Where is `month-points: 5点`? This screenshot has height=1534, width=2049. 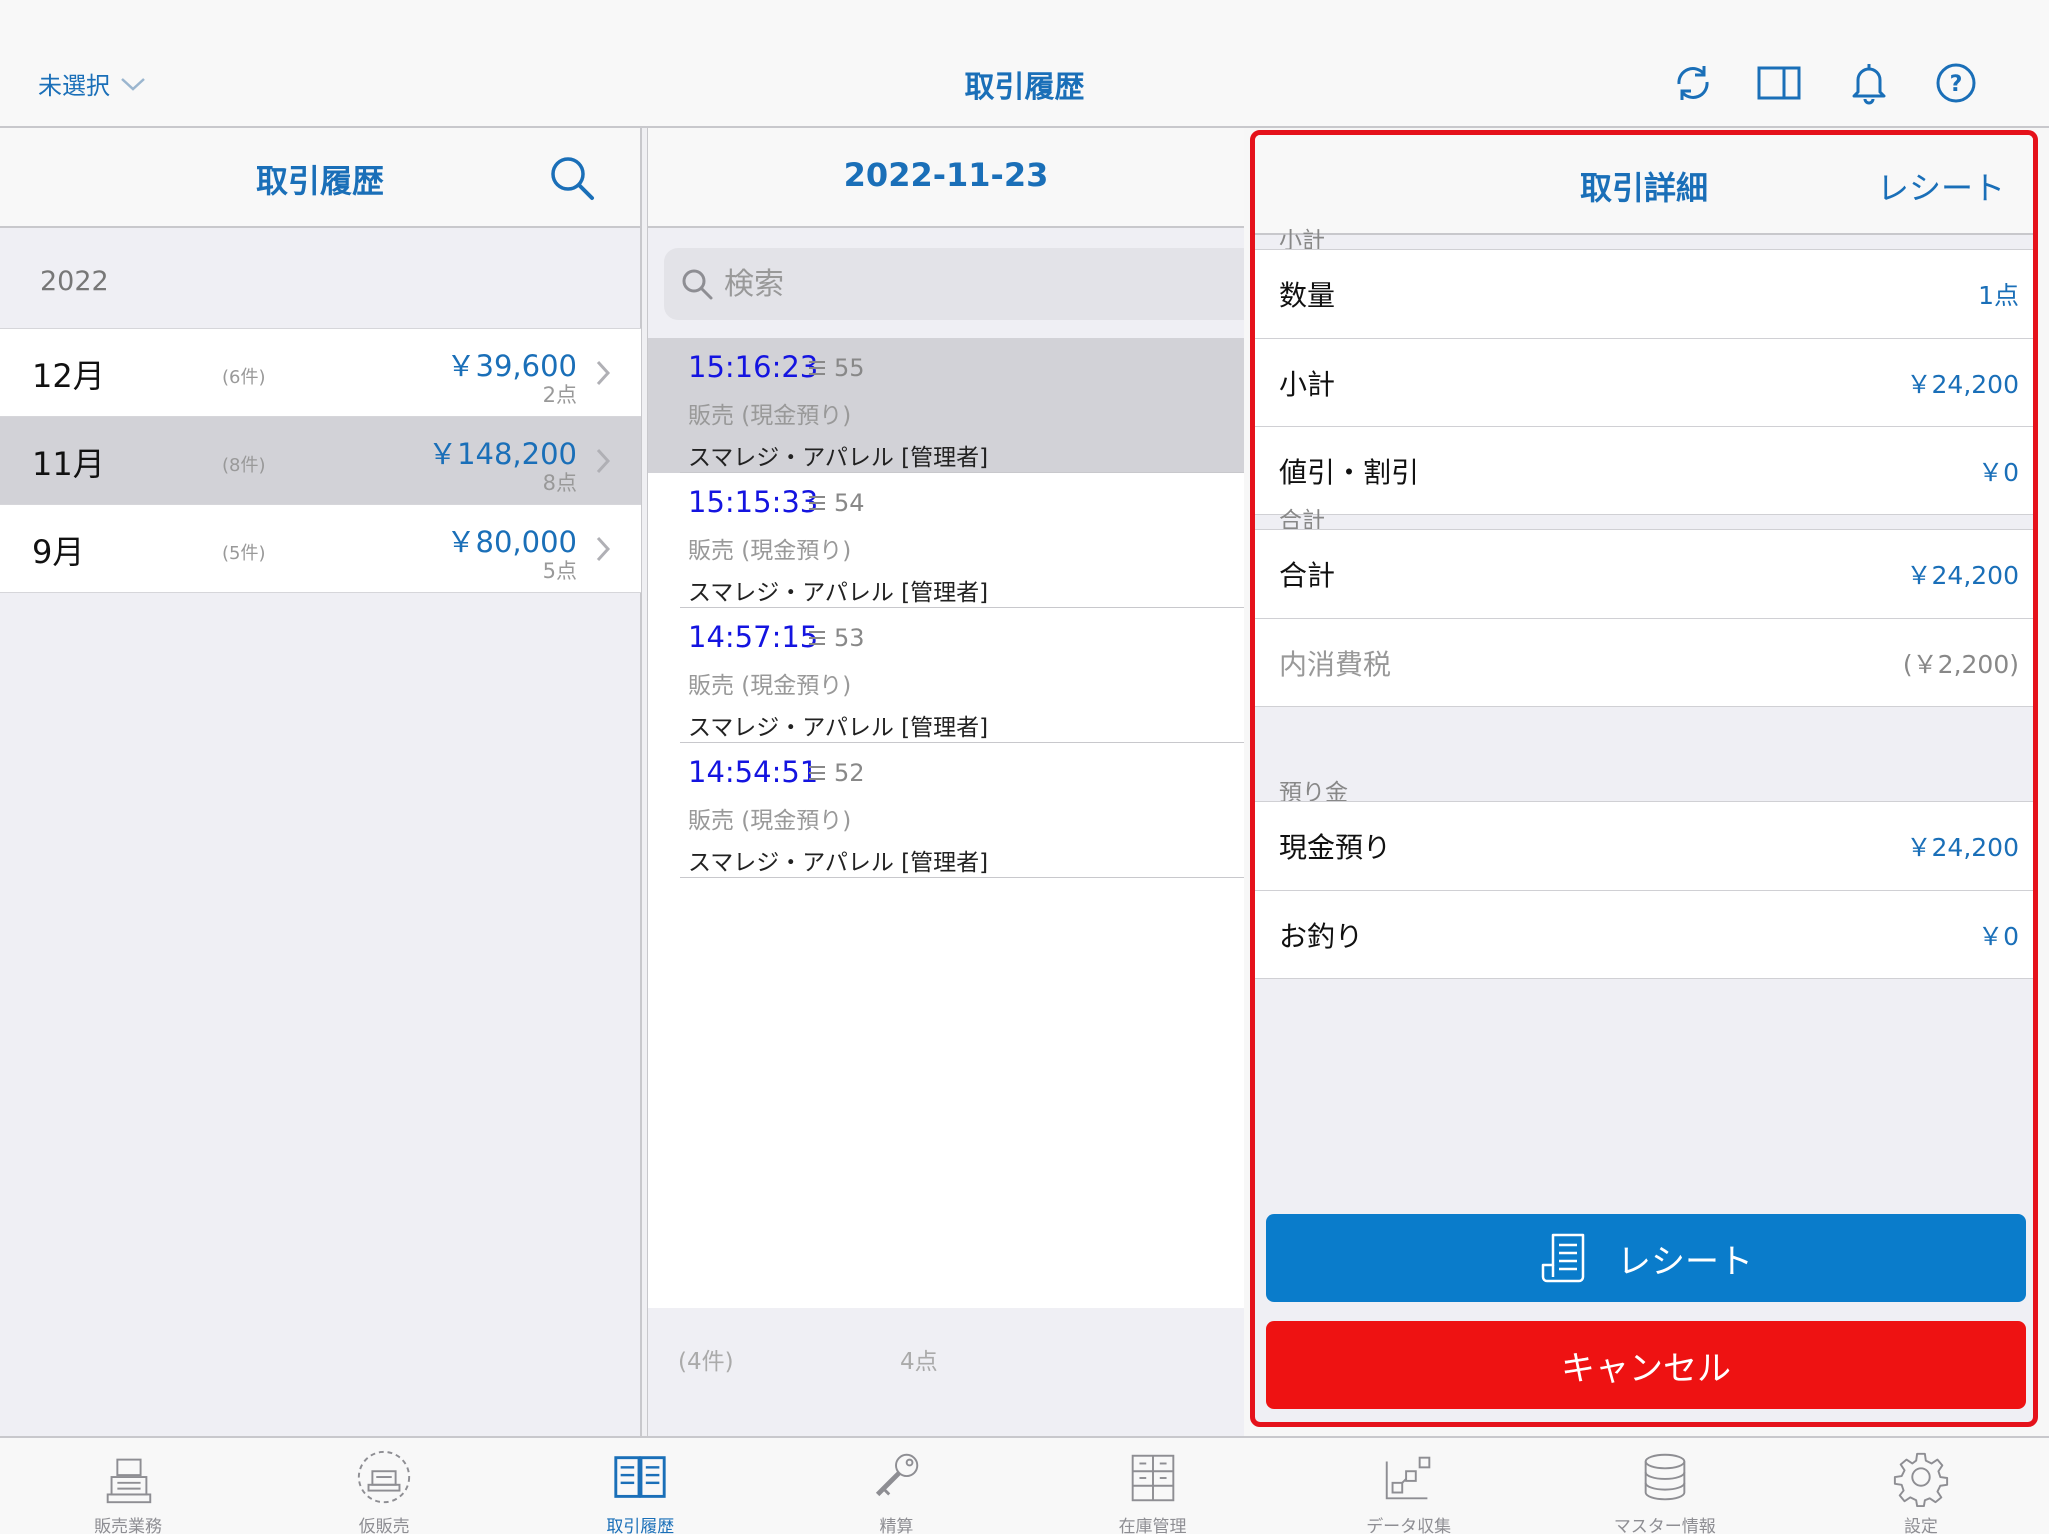 month-points: 5点 is located at coordinates (559, 571).